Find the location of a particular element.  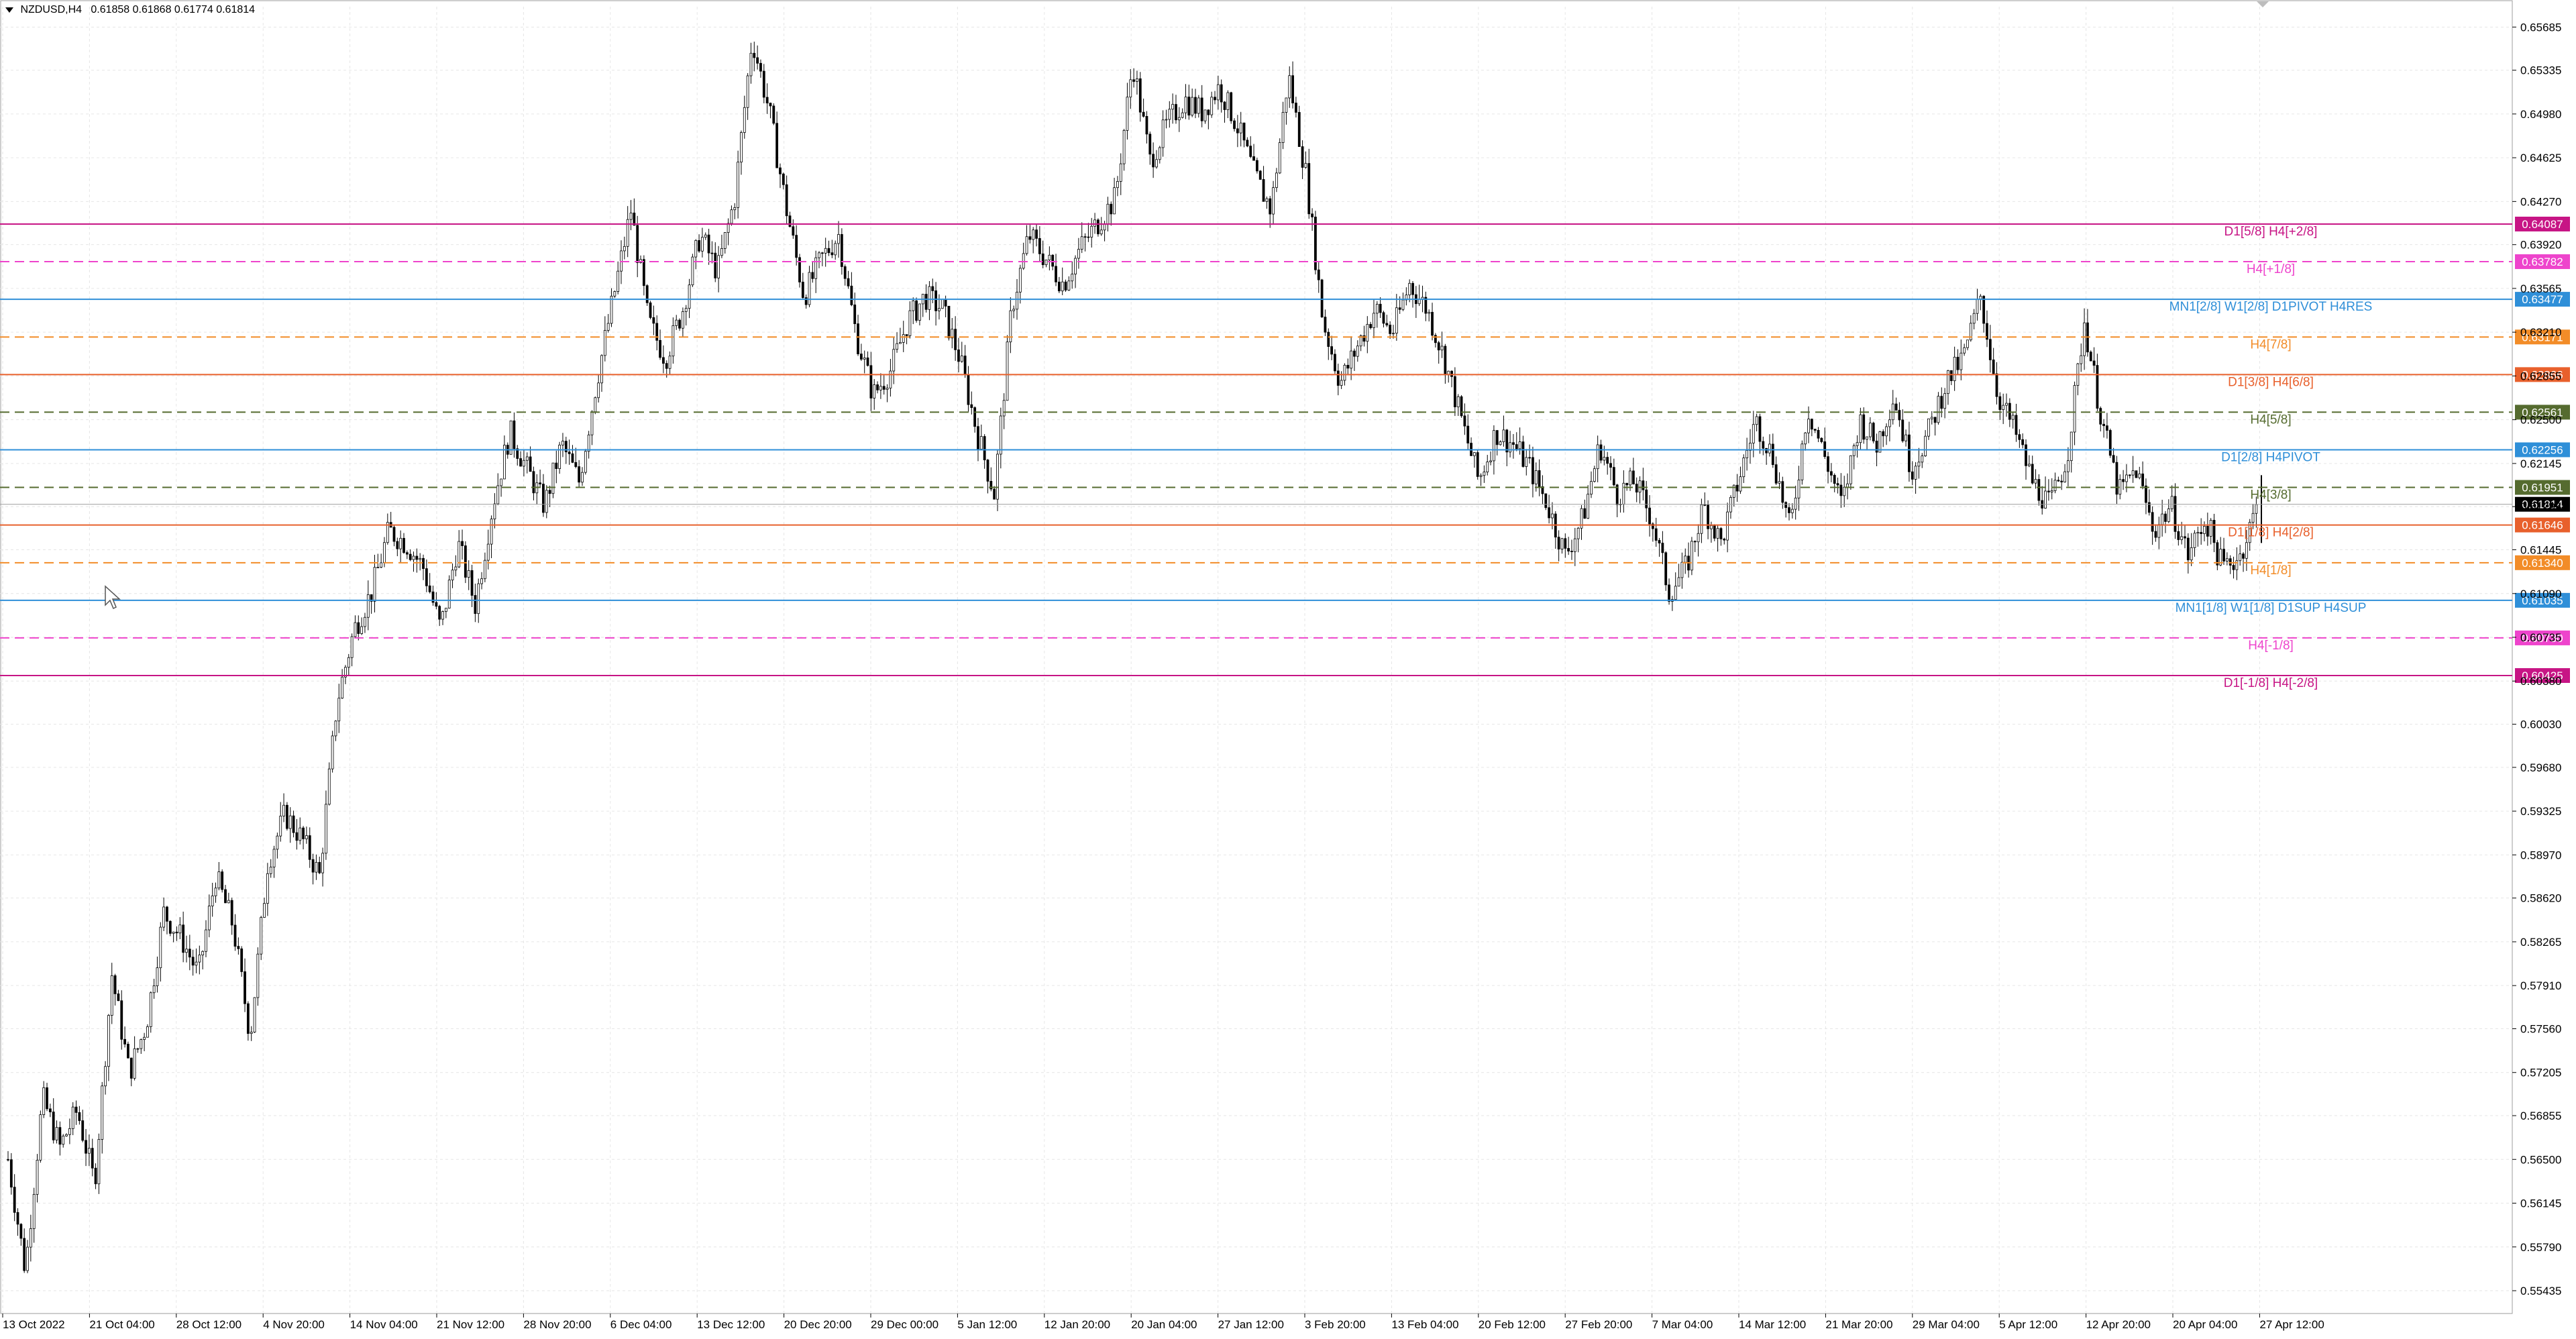

dropdown-triangle-icon is located at coordinates (9, 10).